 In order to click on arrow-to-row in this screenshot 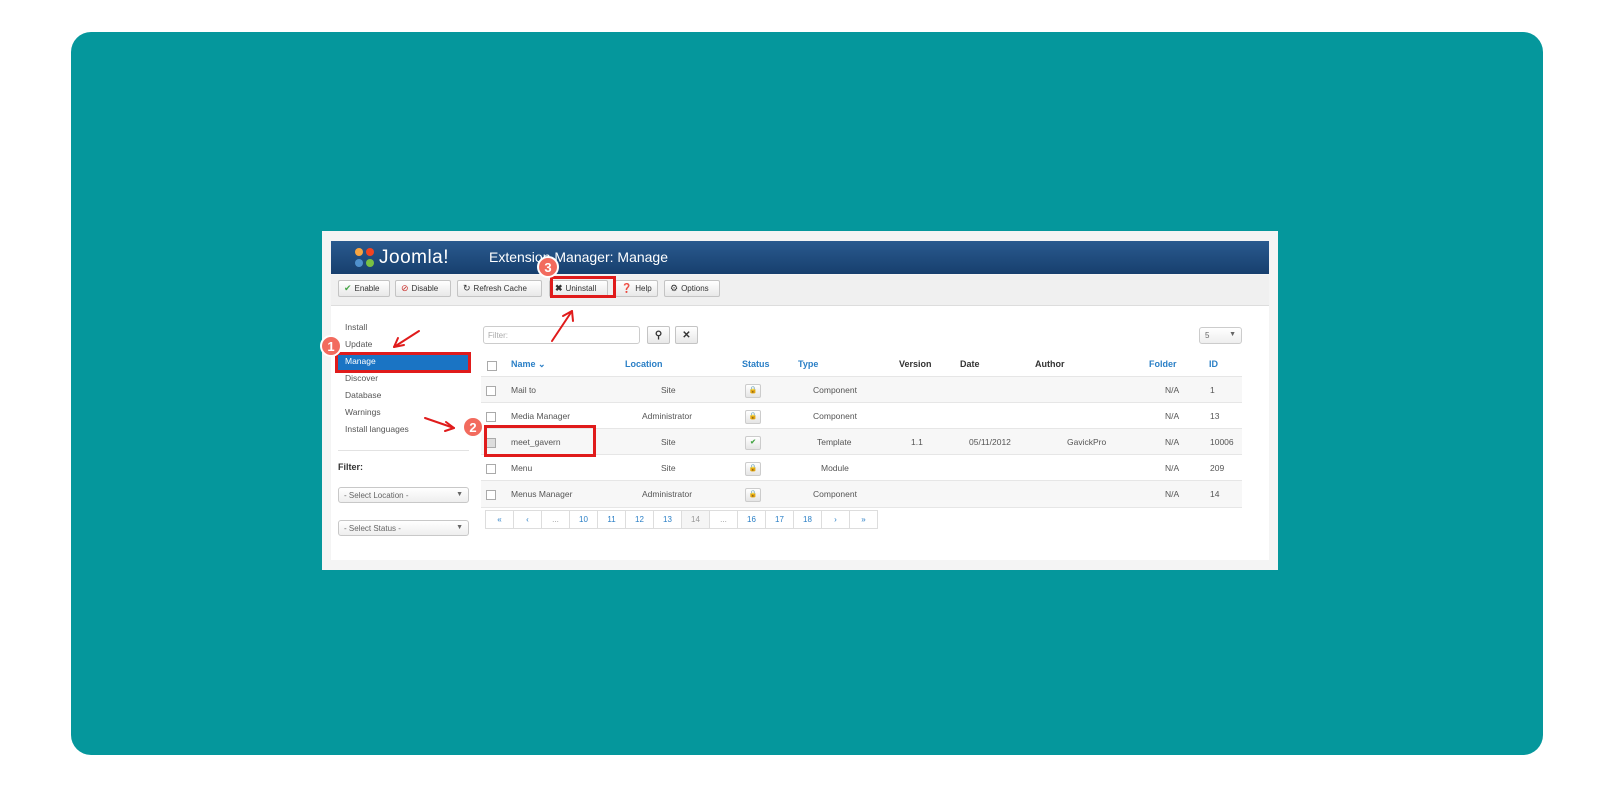, I will do `click(439, 423)`.